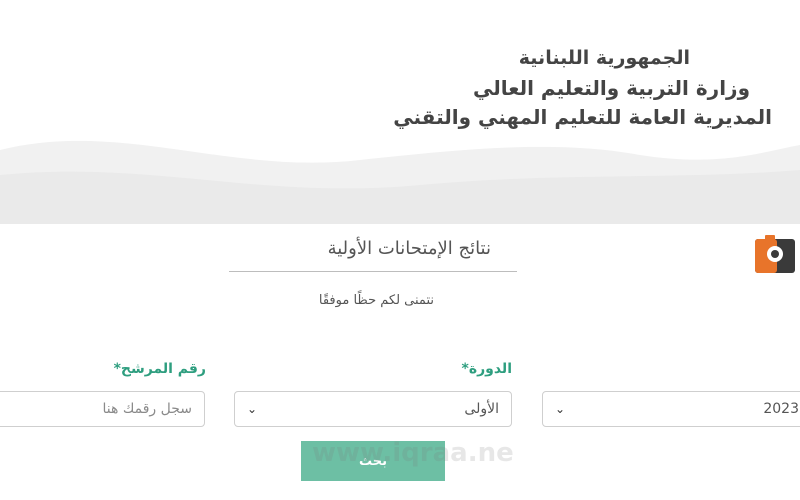 Image resolution: width=800 pixels, height=500 pixels. What do you see at coordinates (611, 88) in the screenshot?
I see `header-ministry: وزارة التربية والتعليم العالي` at bounding box center [611, 88].